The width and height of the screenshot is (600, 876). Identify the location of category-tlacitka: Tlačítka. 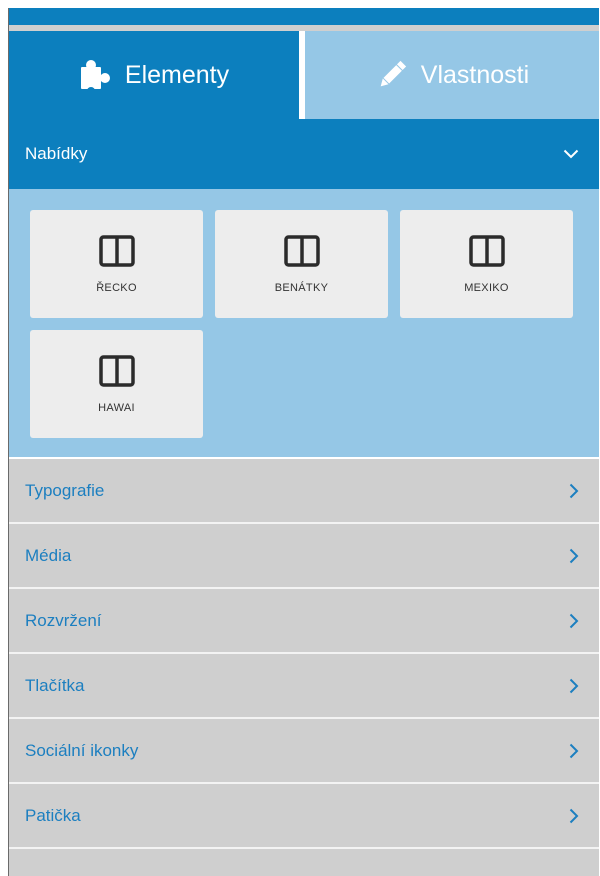
(304, 686).